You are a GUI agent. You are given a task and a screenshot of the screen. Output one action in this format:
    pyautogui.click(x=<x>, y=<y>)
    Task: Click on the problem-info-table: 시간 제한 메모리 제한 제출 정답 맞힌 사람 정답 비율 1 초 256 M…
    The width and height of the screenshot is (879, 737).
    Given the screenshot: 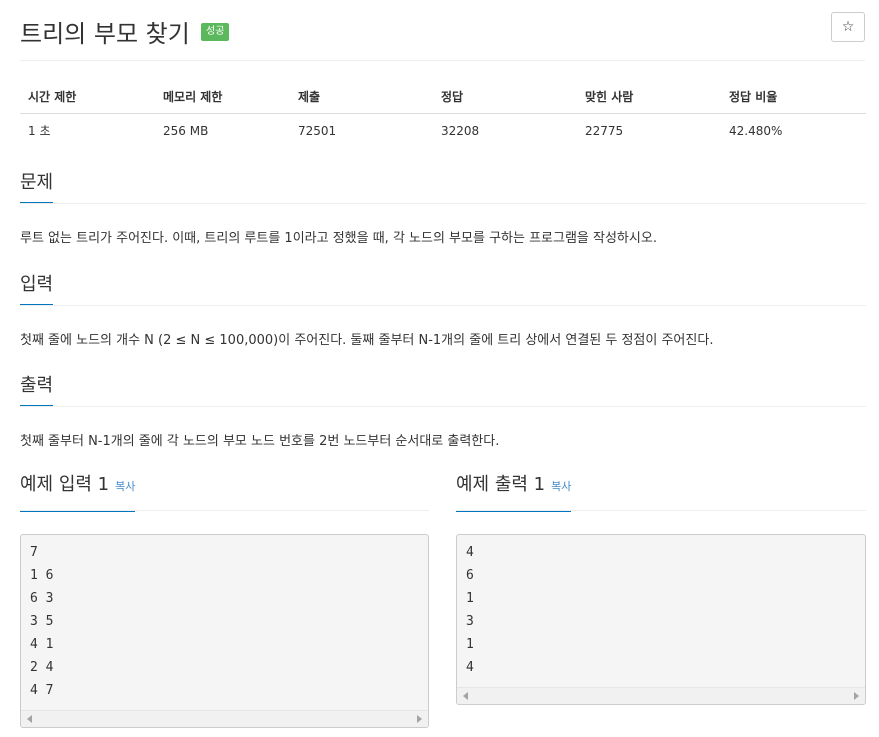 What is the action you would take?
    pyautogui.click(x=443, y=114)
    